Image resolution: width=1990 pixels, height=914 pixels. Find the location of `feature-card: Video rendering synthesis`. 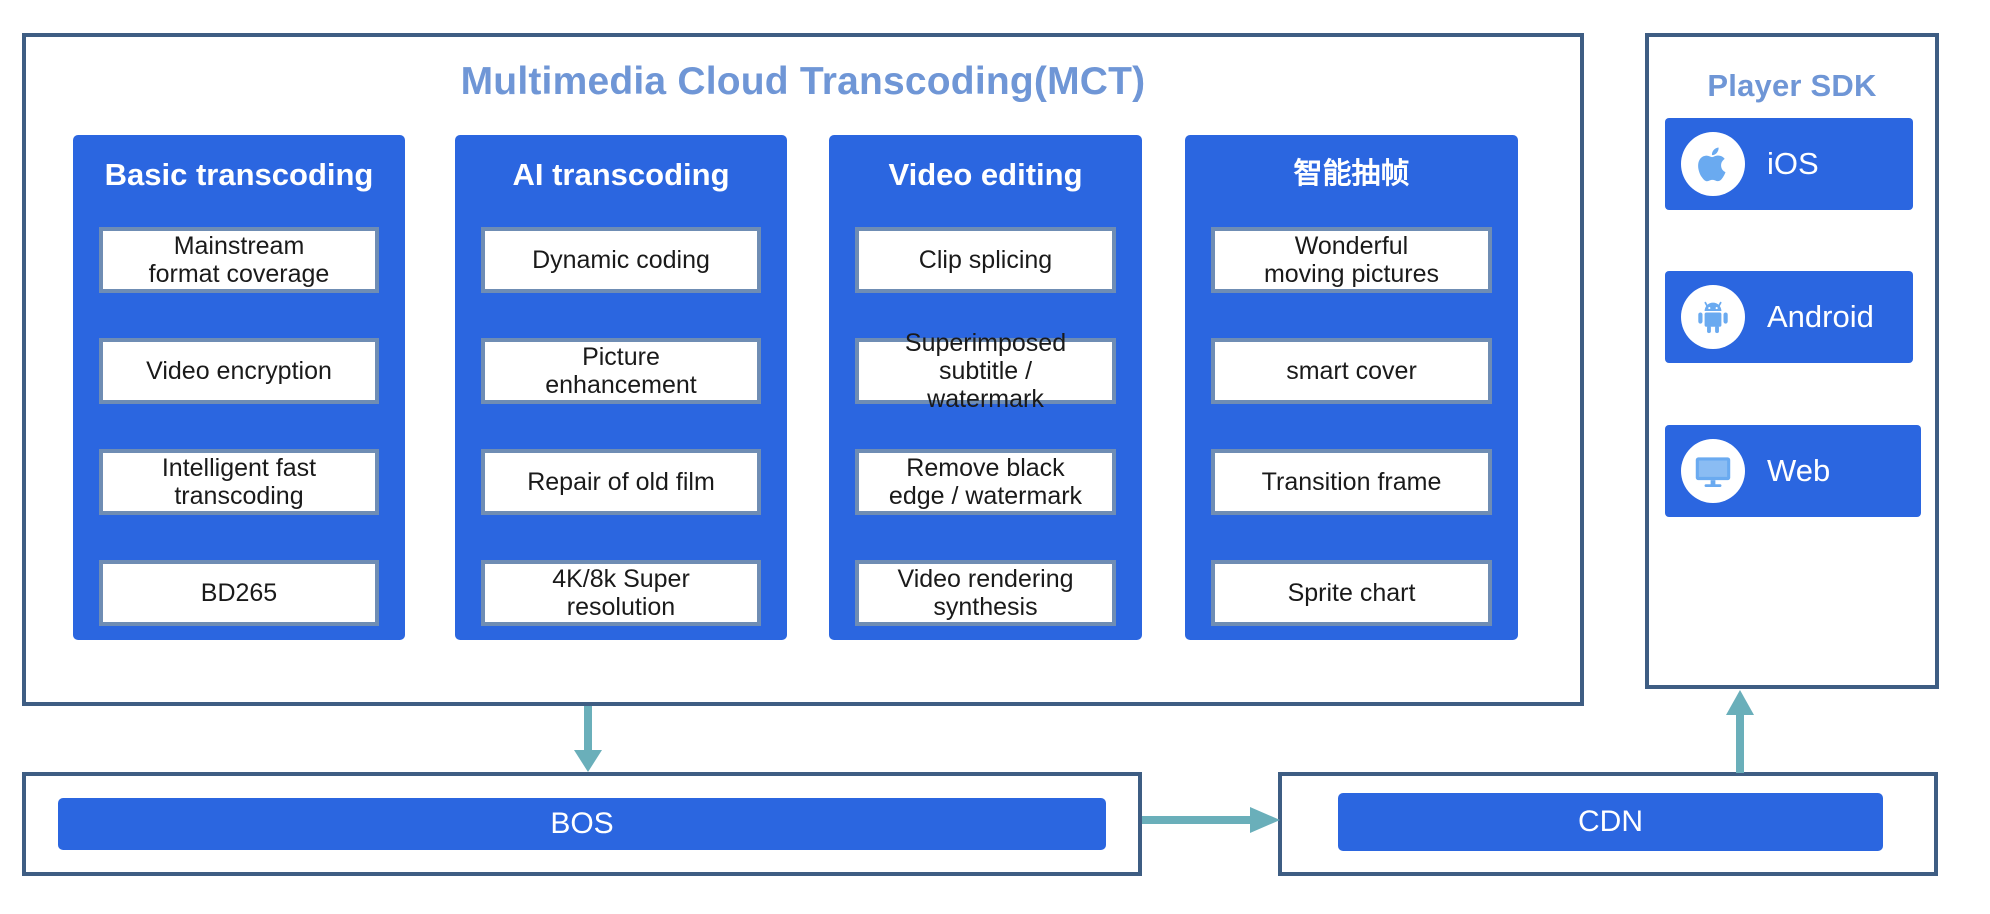

feature-card: Video rendering synthesis is located at coordinates (985, 593).